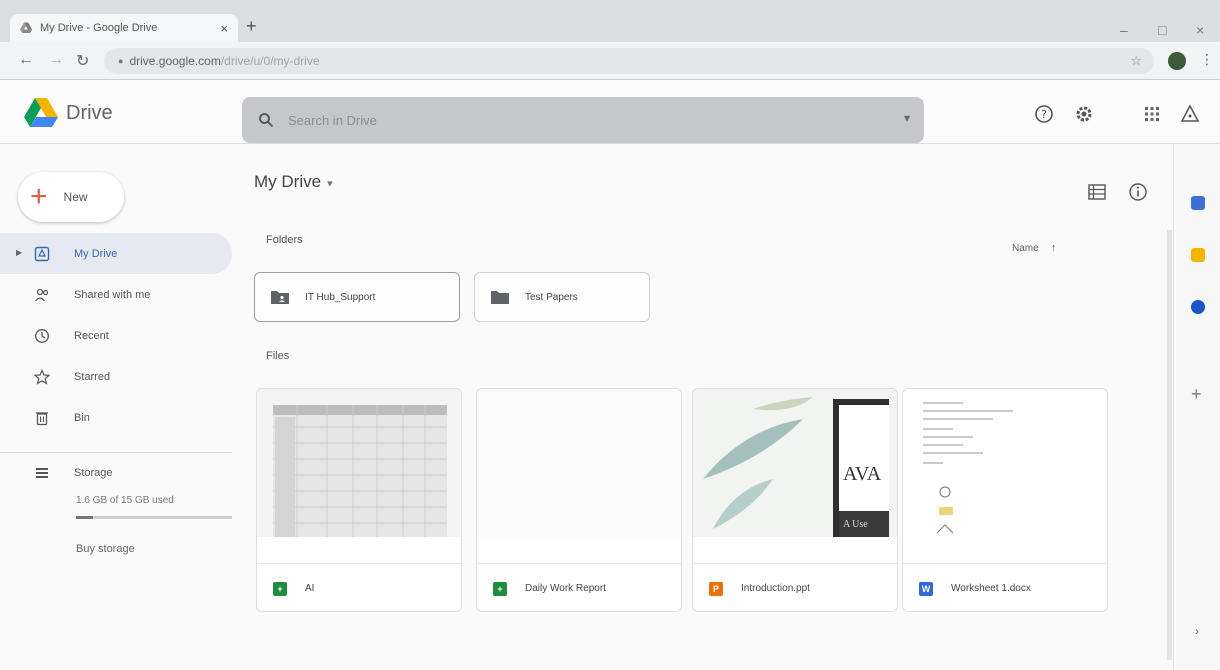  I want to click on reload-icon: ↻, so click(82, 61).